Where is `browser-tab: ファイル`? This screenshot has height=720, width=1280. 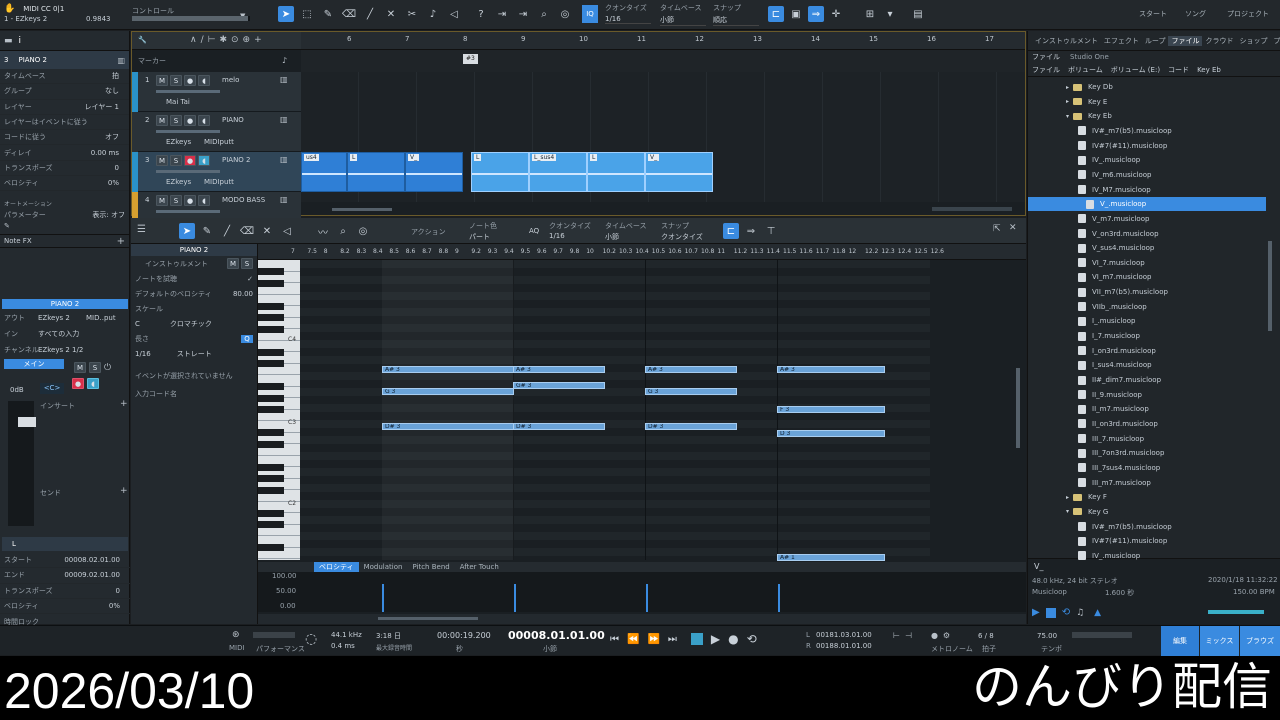 browser-tab: ファイル is located at coordinates (1185, 40).